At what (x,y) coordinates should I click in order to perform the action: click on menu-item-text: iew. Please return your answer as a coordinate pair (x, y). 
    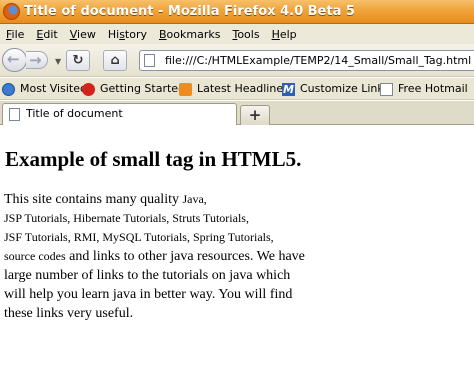
    Looking at the image, I should click on (86, 34).